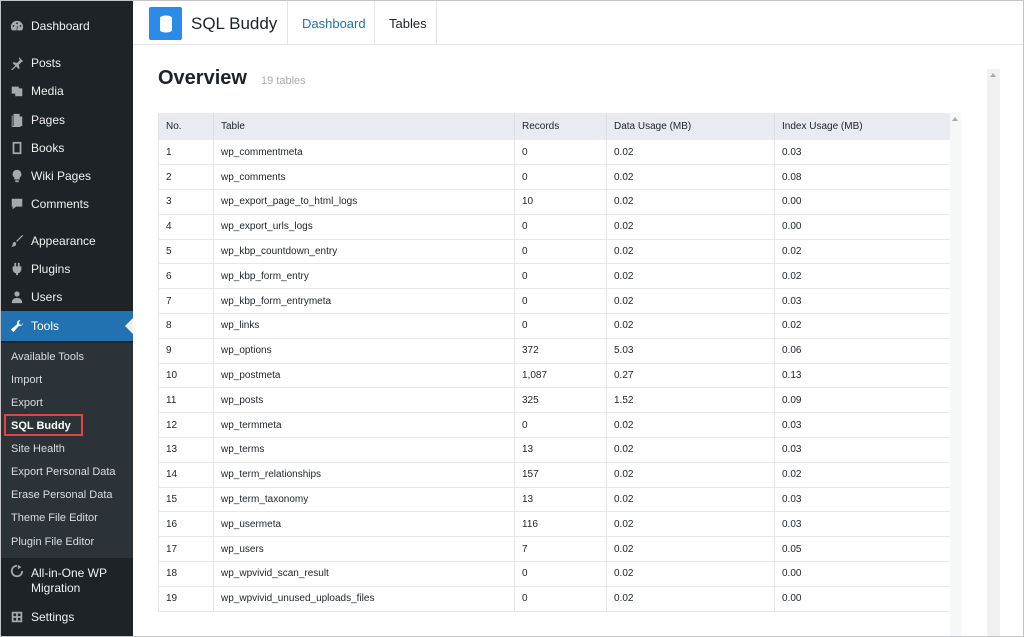 The width and height of the screenshot is (1024, 637). I want to click on sidebar-item-dashboard: Dashboard, so click(67, 26).